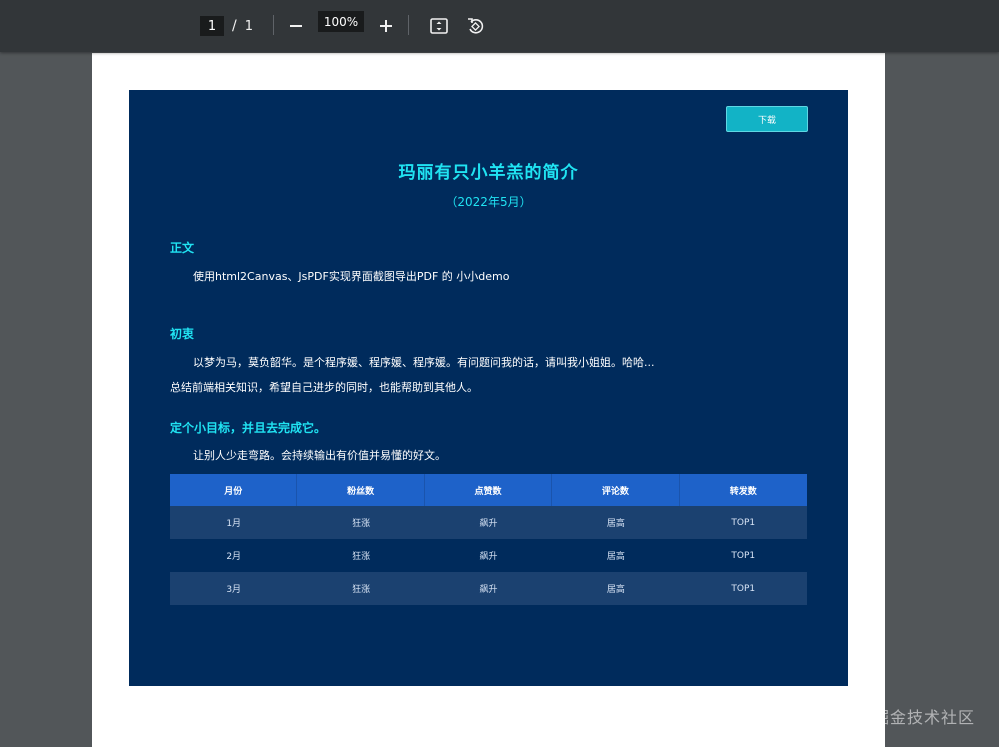  I want to click on download-button: 下载, so click(767, 119).